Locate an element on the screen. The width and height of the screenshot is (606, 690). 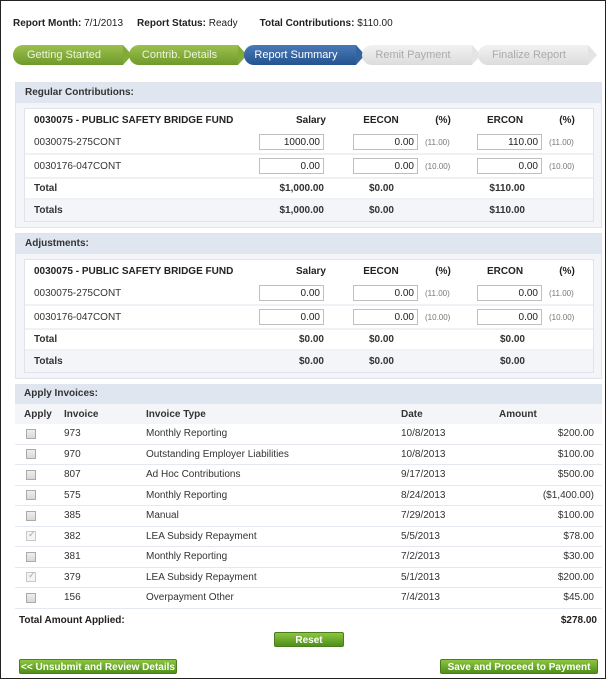
invoice-number: 385 is located at coordinates (72, 516).